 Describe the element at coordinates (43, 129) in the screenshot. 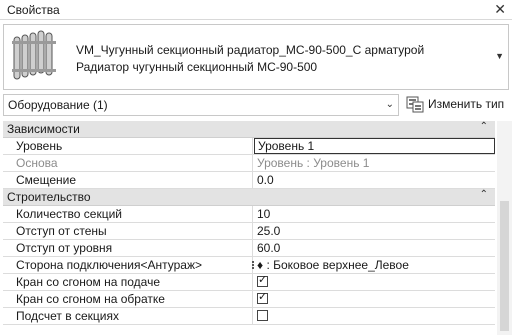

I see `group-name: Зависимости` at that location.